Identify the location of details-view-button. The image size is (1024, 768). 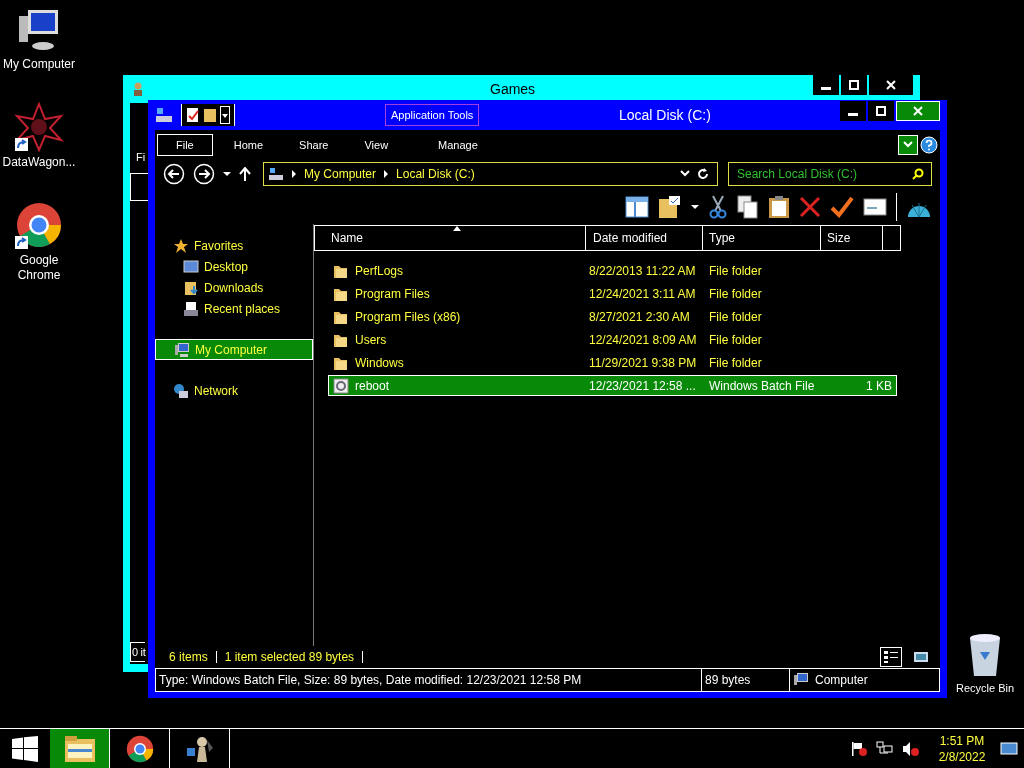
(891, 657).